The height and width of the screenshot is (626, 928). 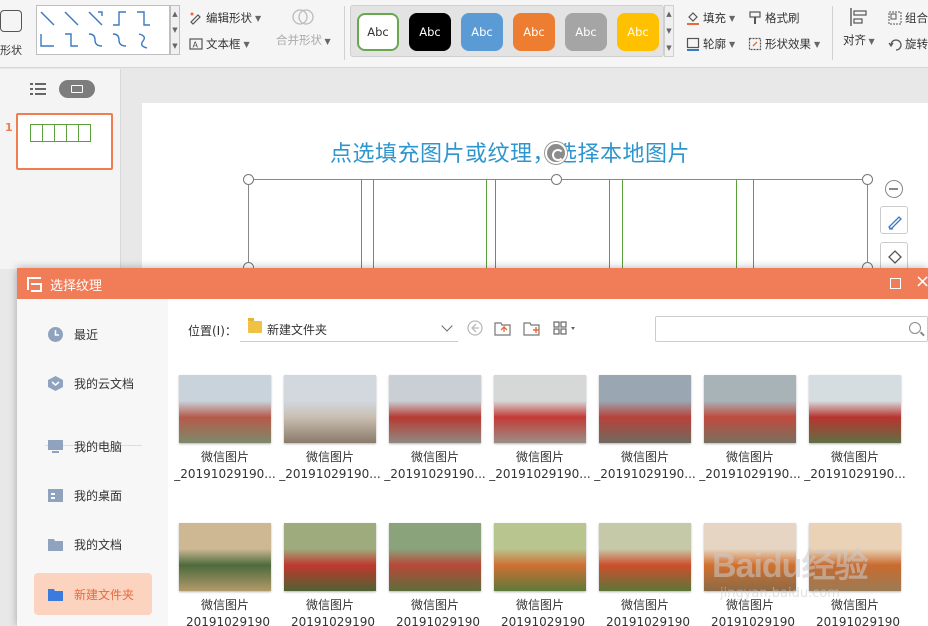 What do you see at coordinates (714, 44) in the screenshot?
I see `outline-label: 轮廓` at bounding box center [714, 44].